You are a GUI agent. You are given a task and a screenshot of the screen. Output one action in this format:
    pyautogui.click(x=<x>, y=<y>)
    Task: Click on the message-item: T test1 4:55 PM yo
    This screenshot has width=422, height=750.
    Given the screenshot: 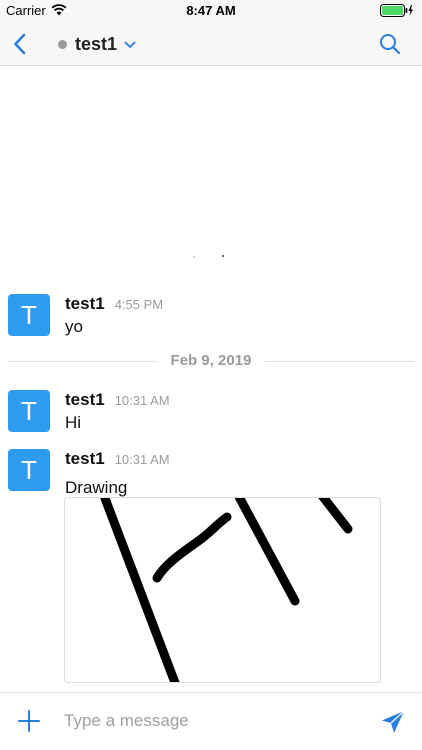 What is the action you would take?
    pyautogui.click(x=211, y=317)
    